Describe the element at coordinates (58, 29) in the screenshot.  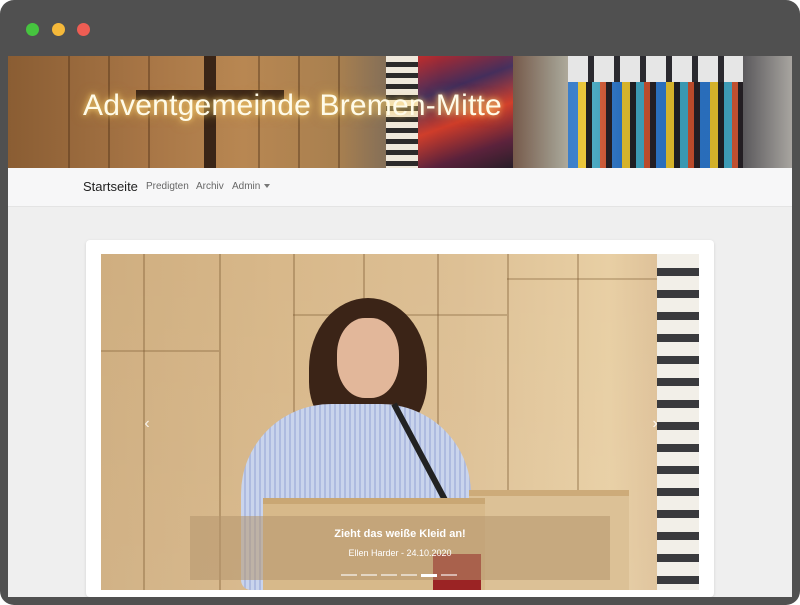
I see `window-minimize-button` at that location.